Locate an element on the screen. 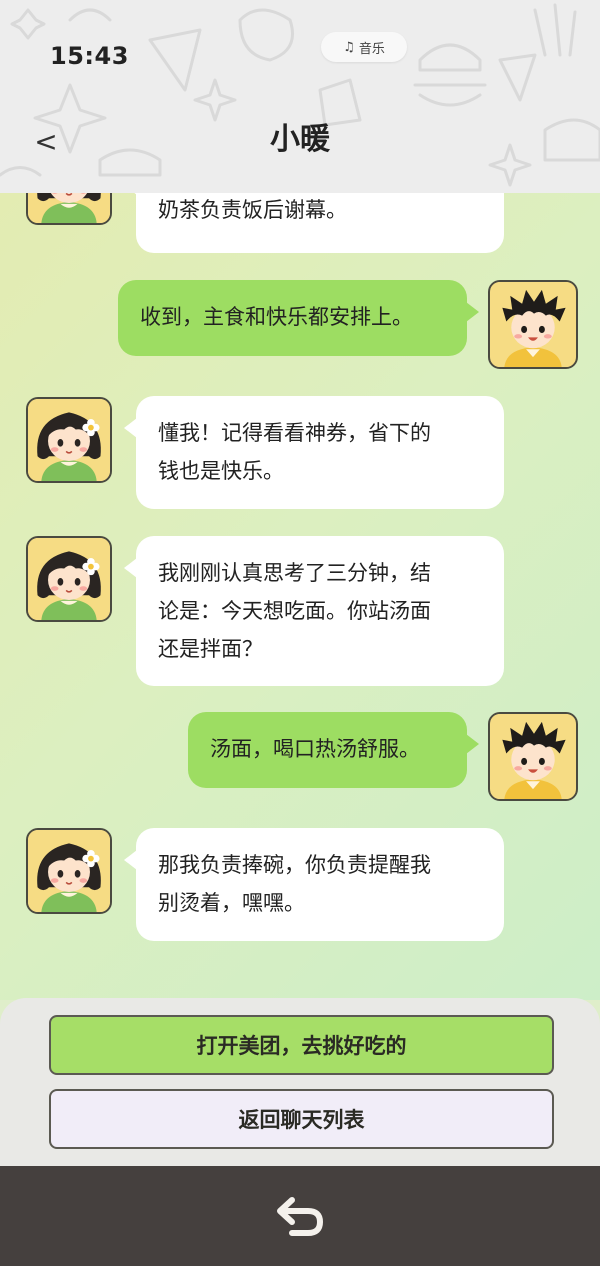  message-text-line: 那我负责捧碗，你负责提醒我 is located at coordinates (294, 865).